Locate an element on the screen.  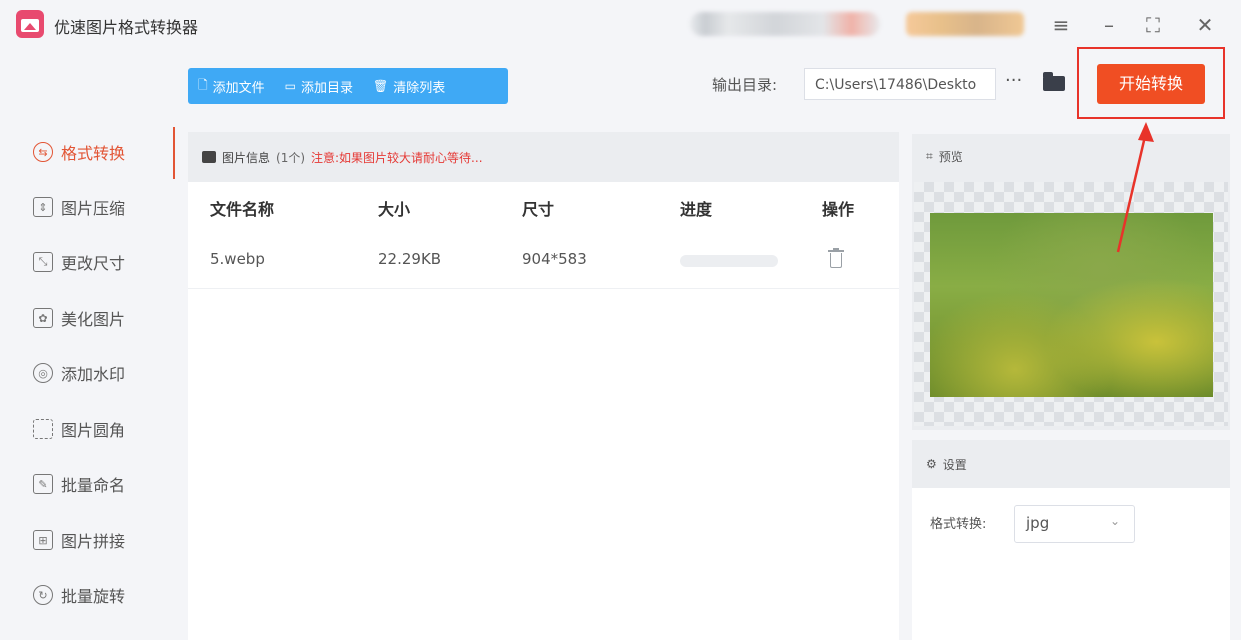
sidebar-item-label: 格式转换 is located at coordinates (93, 153).